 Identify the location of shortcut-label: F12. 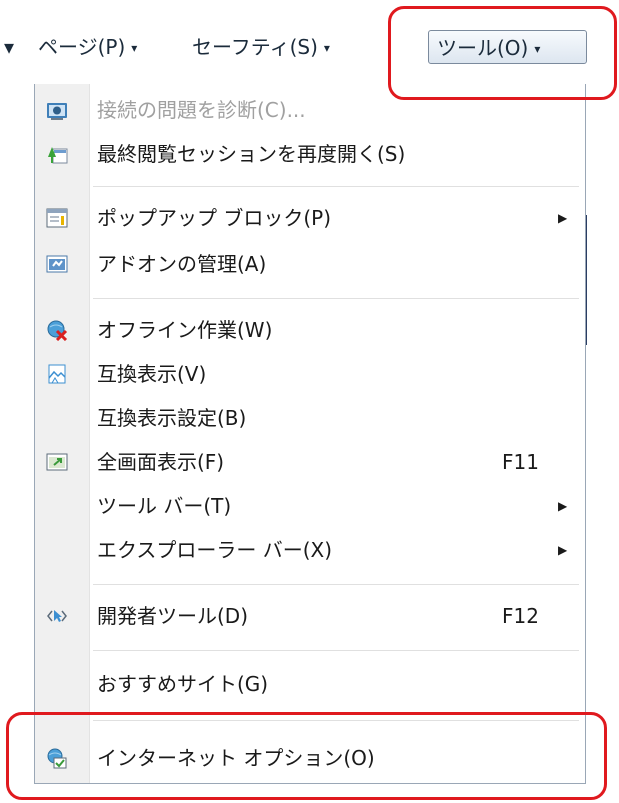
(520, 616).